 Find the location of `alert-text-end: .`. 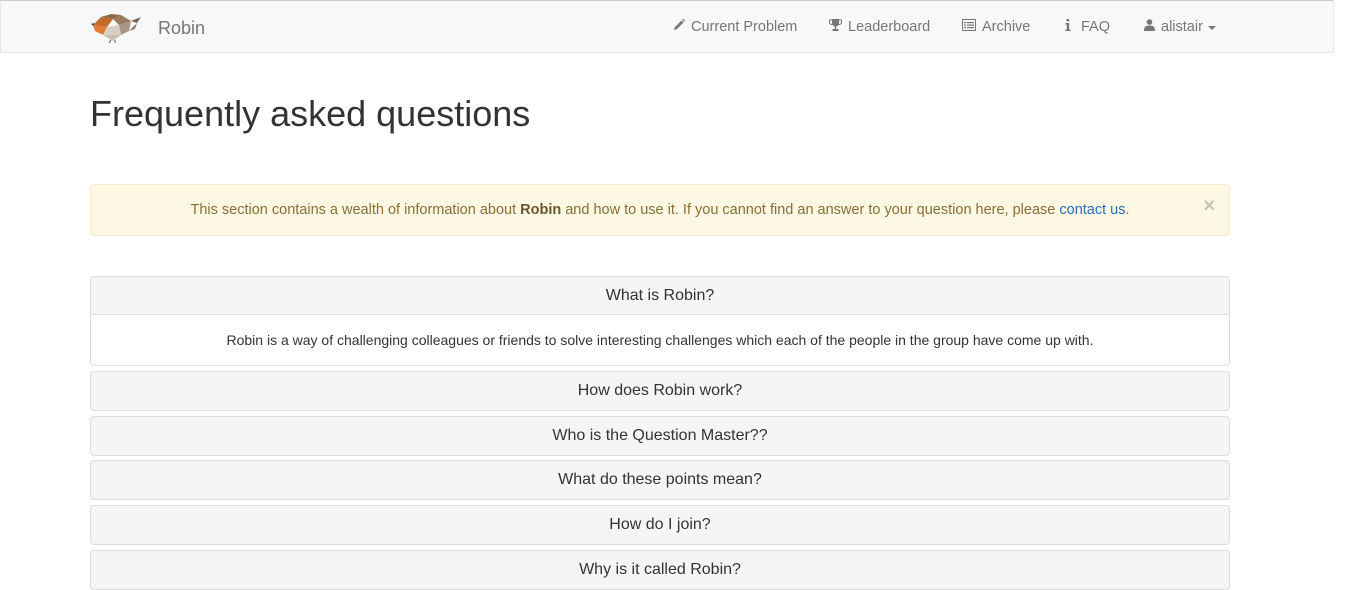

alert-text-end: . is located at coordinates (1127, 210).